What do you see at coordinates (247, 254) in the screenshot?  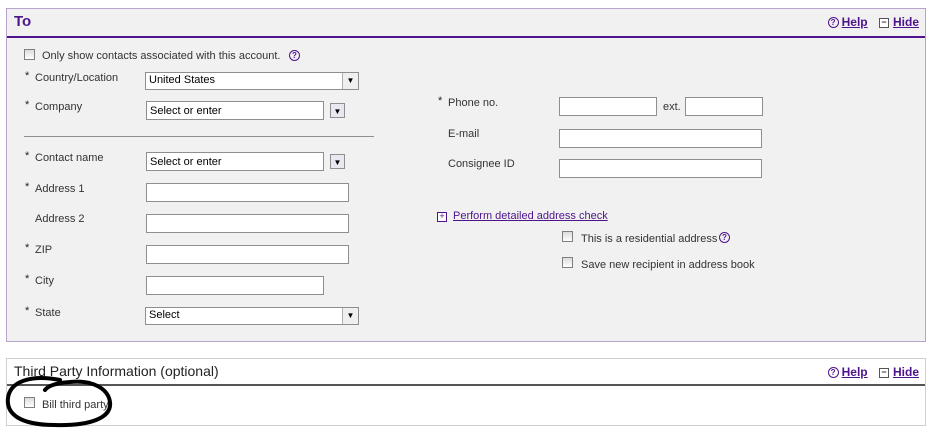 I see `zip-input` at bounding box center [247, 254].